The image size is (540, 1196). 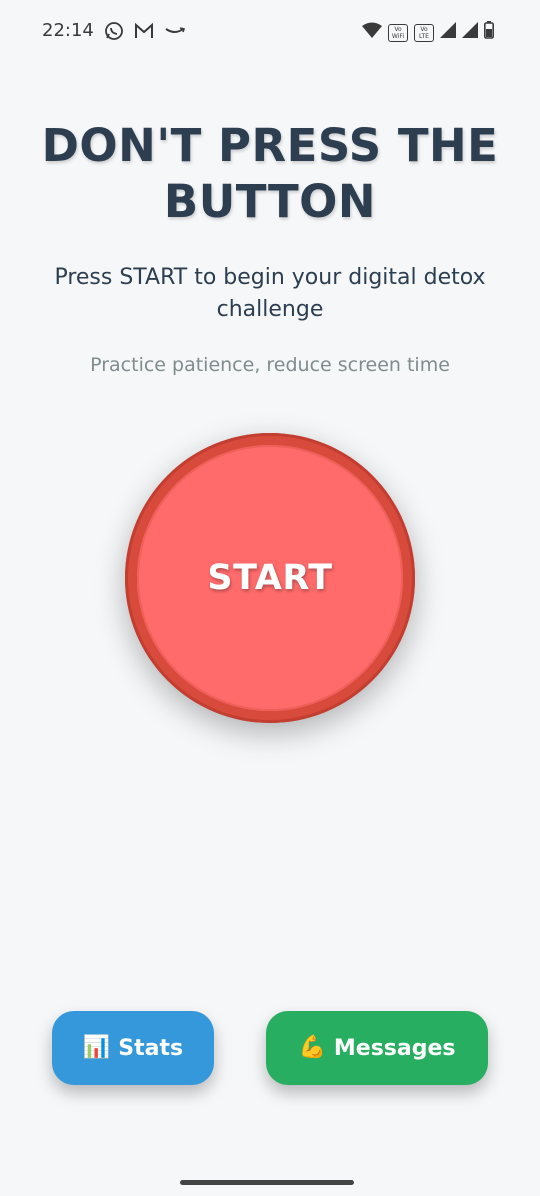 I want to click on status-bar: 22:14 Vo WiFi Vo LTE, so click(x=270, y=31).